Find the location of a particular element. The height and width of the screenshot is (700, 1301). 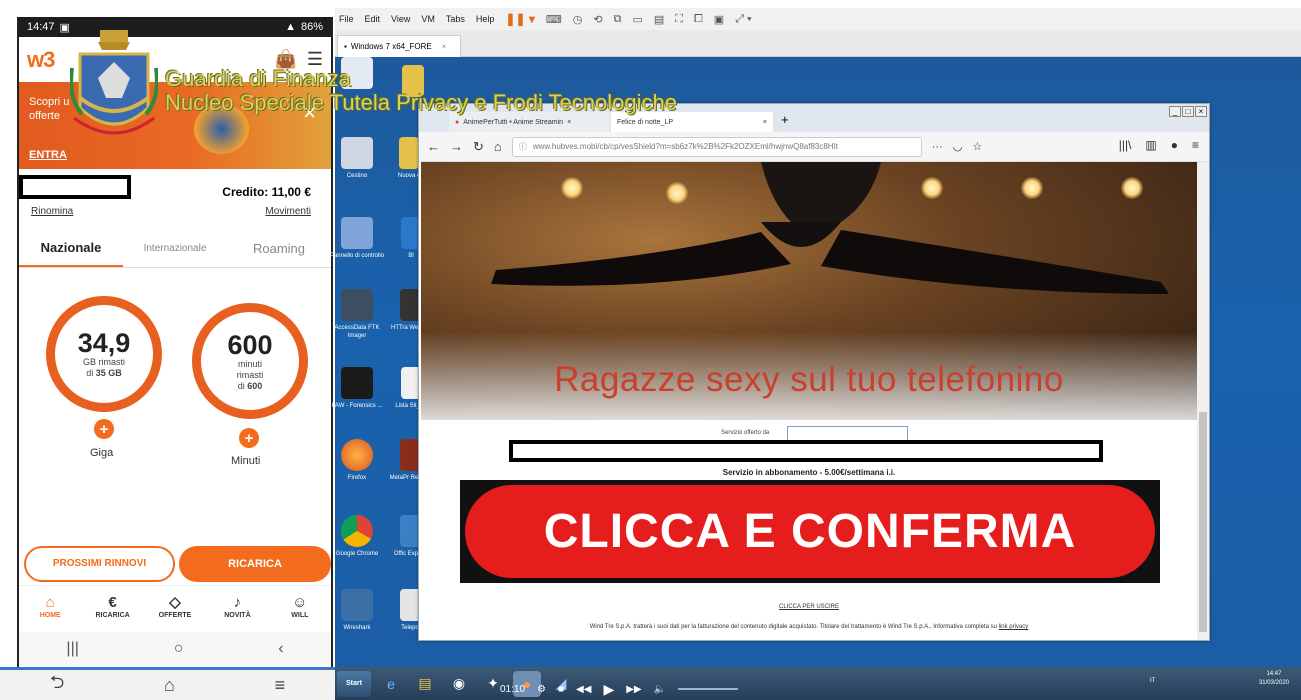

browser-tab-felice: Felice di notte_LP × is located at coordinates (692, 122).